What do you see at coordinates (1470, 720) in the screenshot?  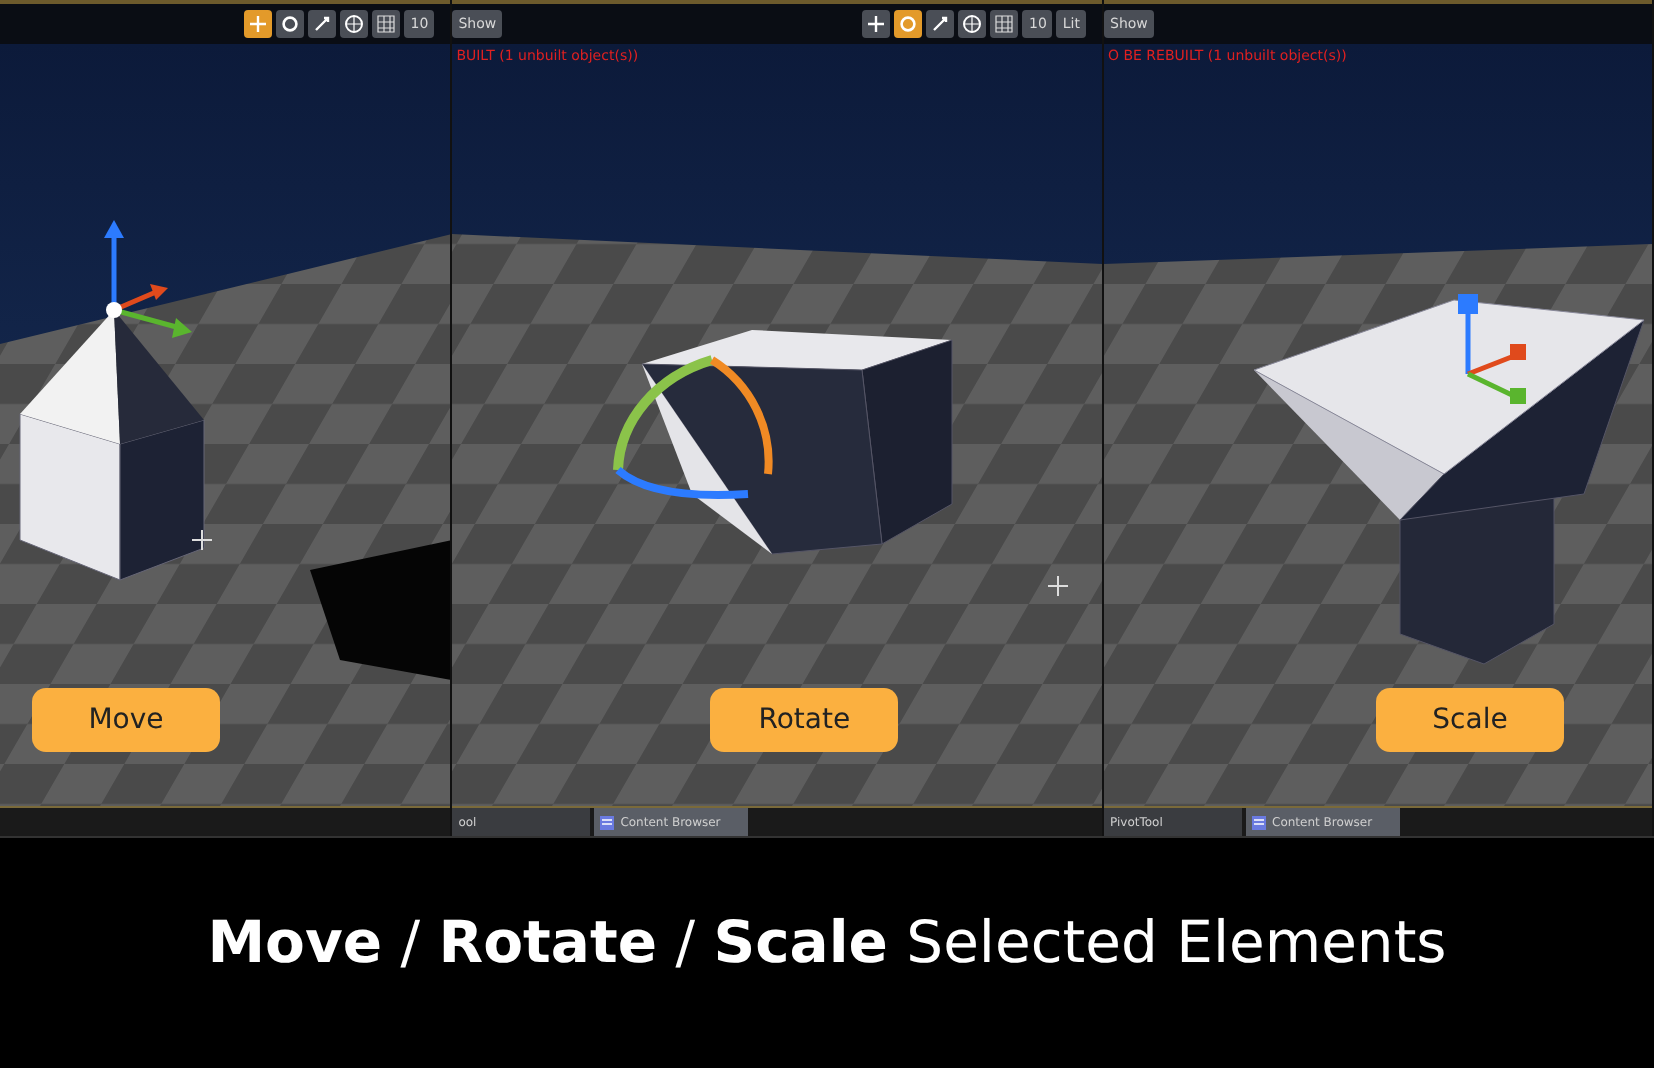 I see `action-button: Scale` at bounding box center [1470, 720].